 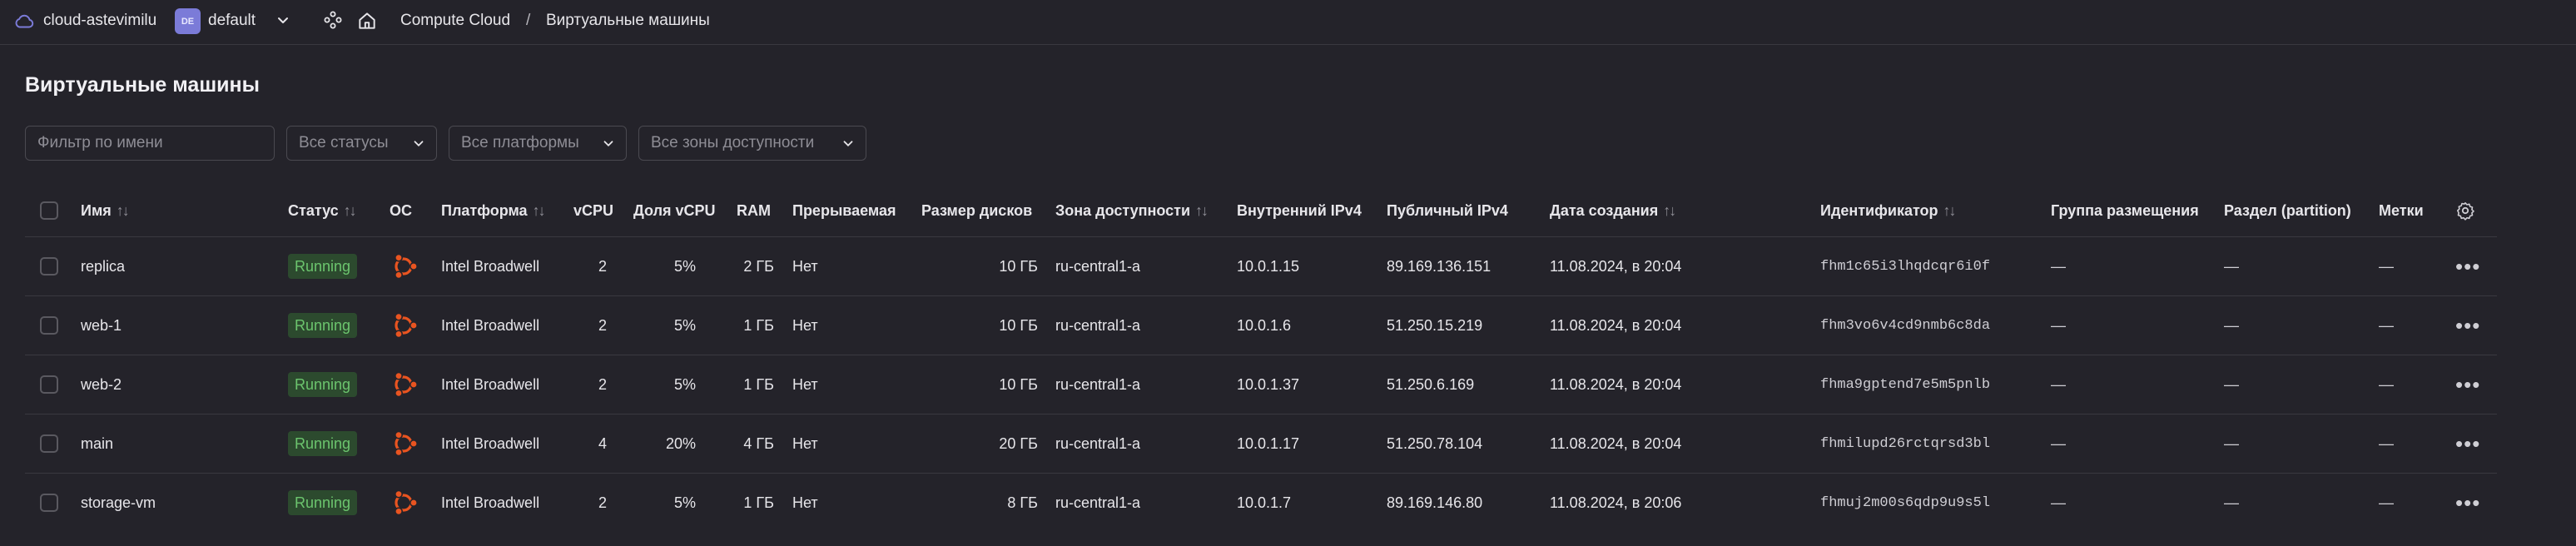 What do you see at coordinates (752, 143) in the screenshot?
I see `zone-filter: Все зоны доступности` at bounding box center [752, 143].